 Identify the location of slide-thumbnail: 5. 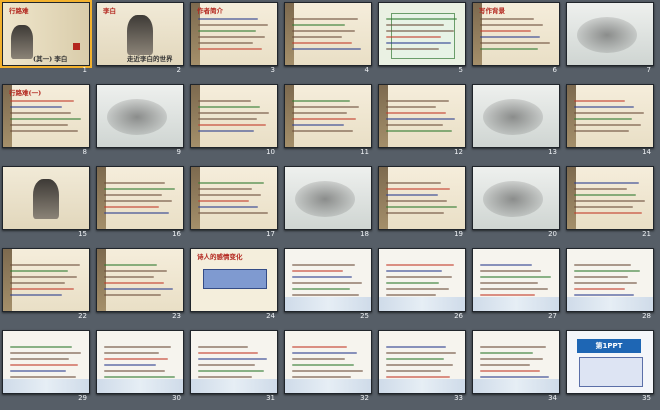
(421, 40).